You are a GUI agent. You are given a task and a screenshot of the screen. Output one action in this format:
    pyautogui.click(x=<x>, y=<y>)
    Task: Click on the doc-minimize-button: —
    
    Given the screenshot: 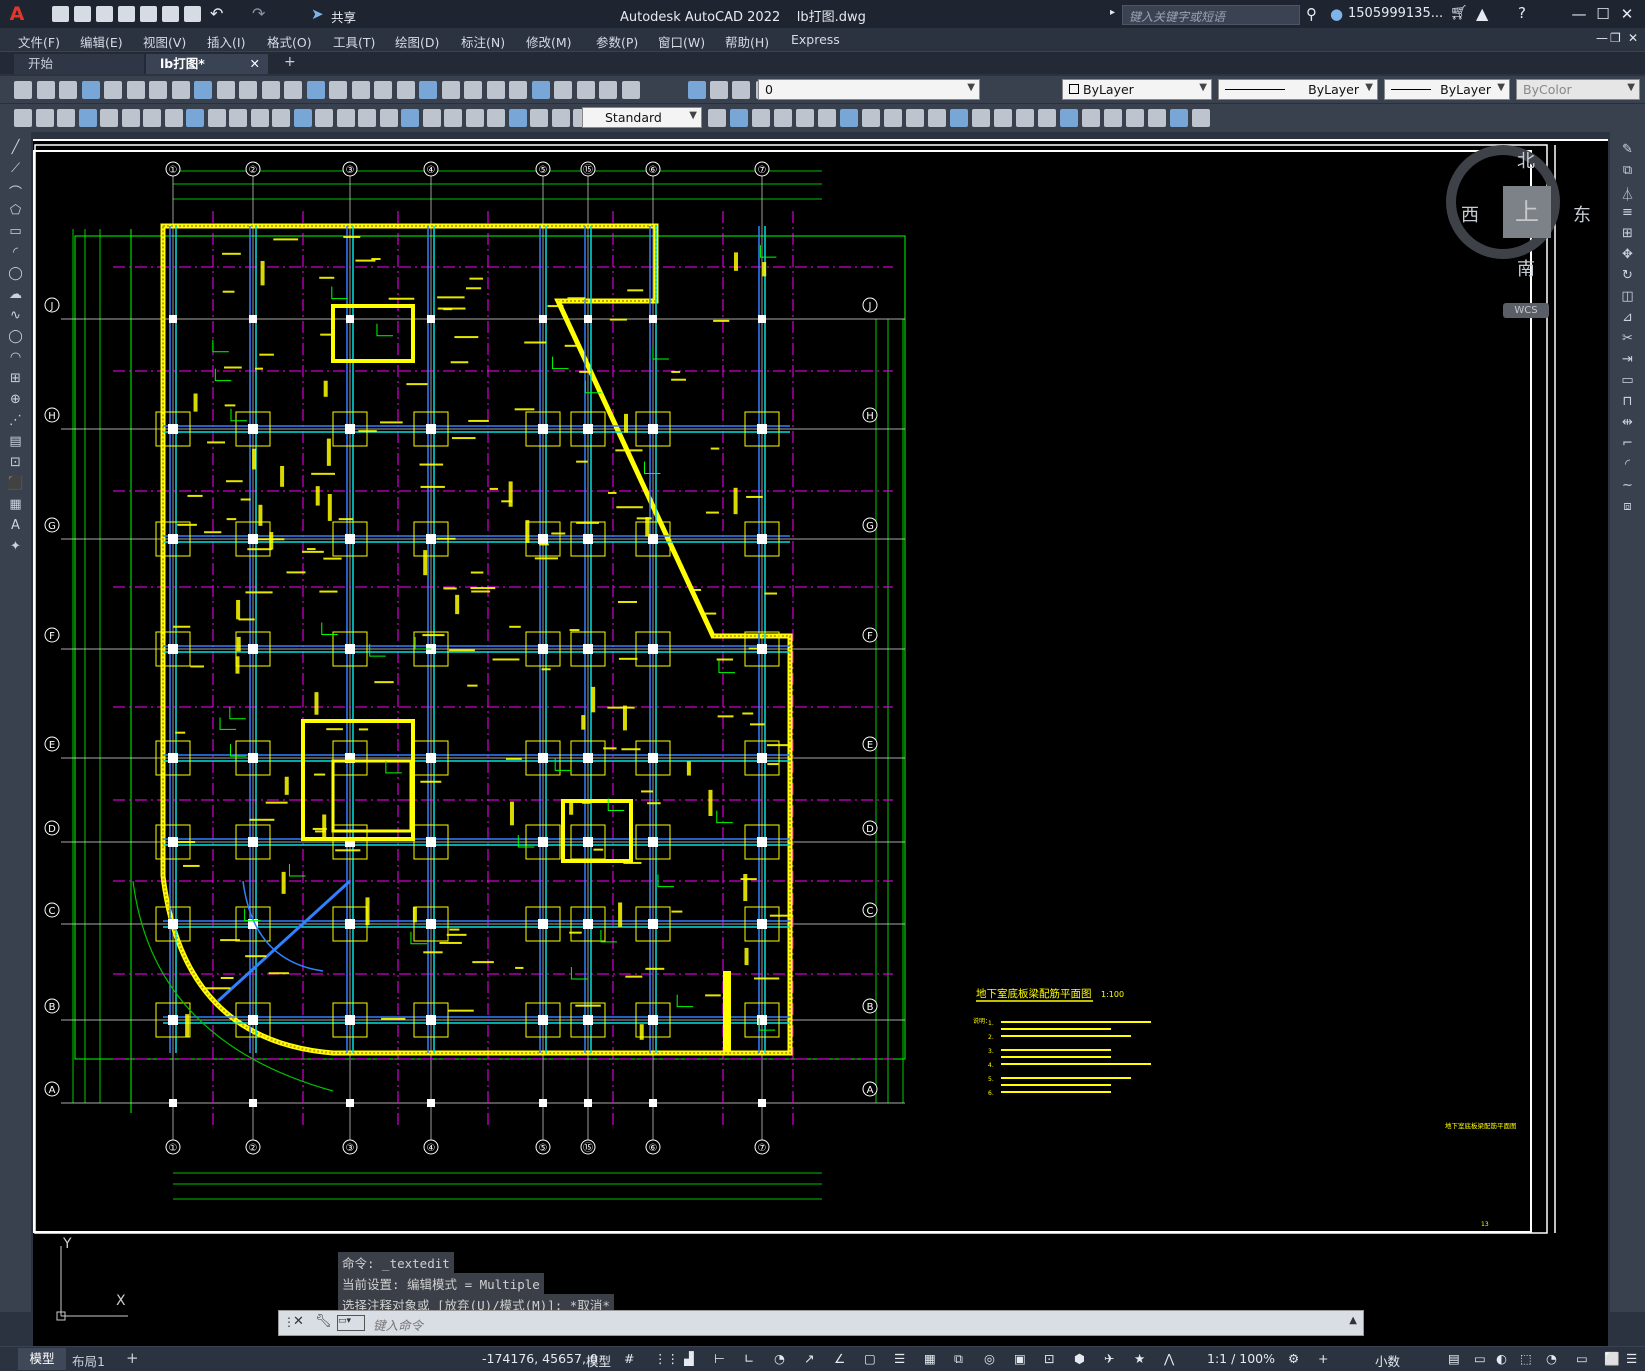 What is the action you would take?
    pyautogui.click(x=1602, y=38)
    